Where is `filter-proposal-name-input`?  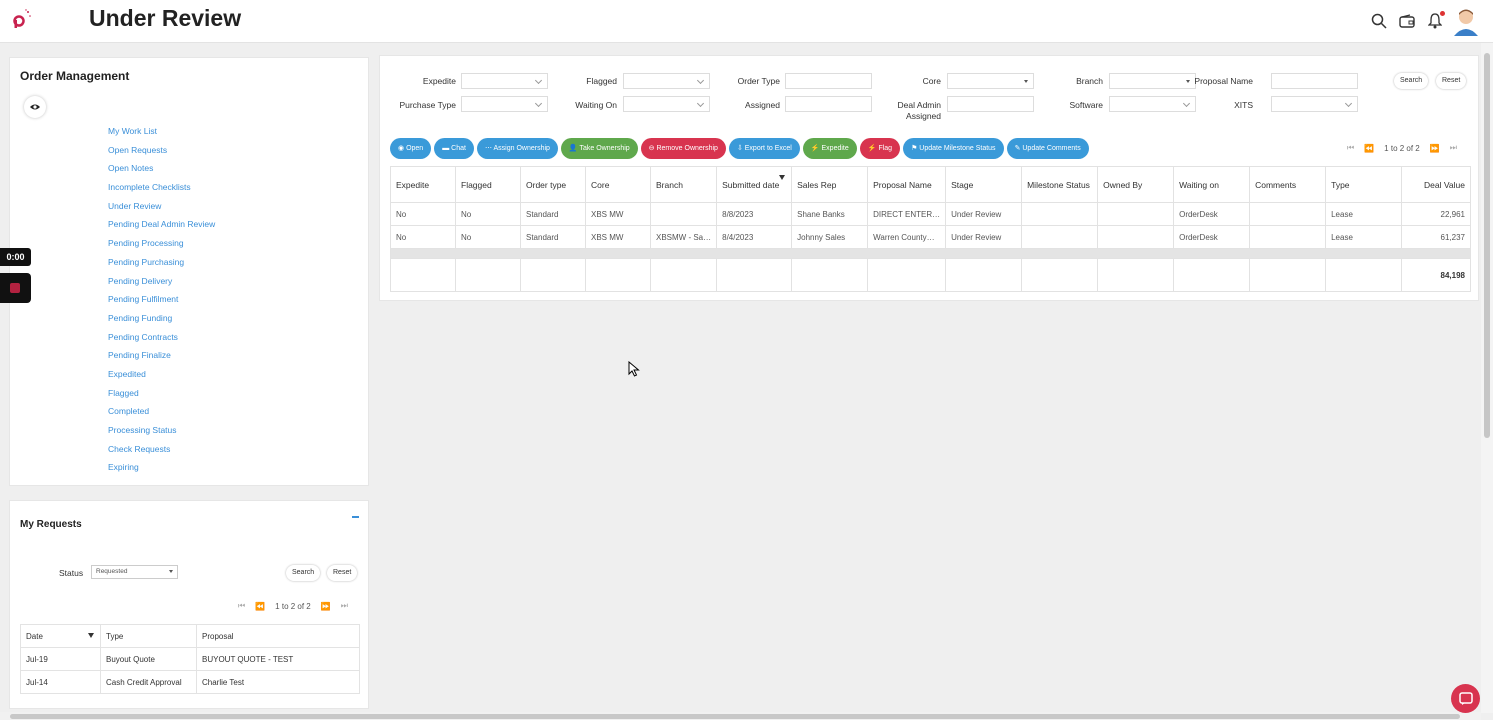 filter-proposal-name-input is located at coordinates (1314, 81).